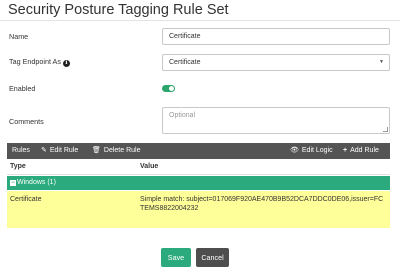  I want to click on title-divider, so click(200, 20).